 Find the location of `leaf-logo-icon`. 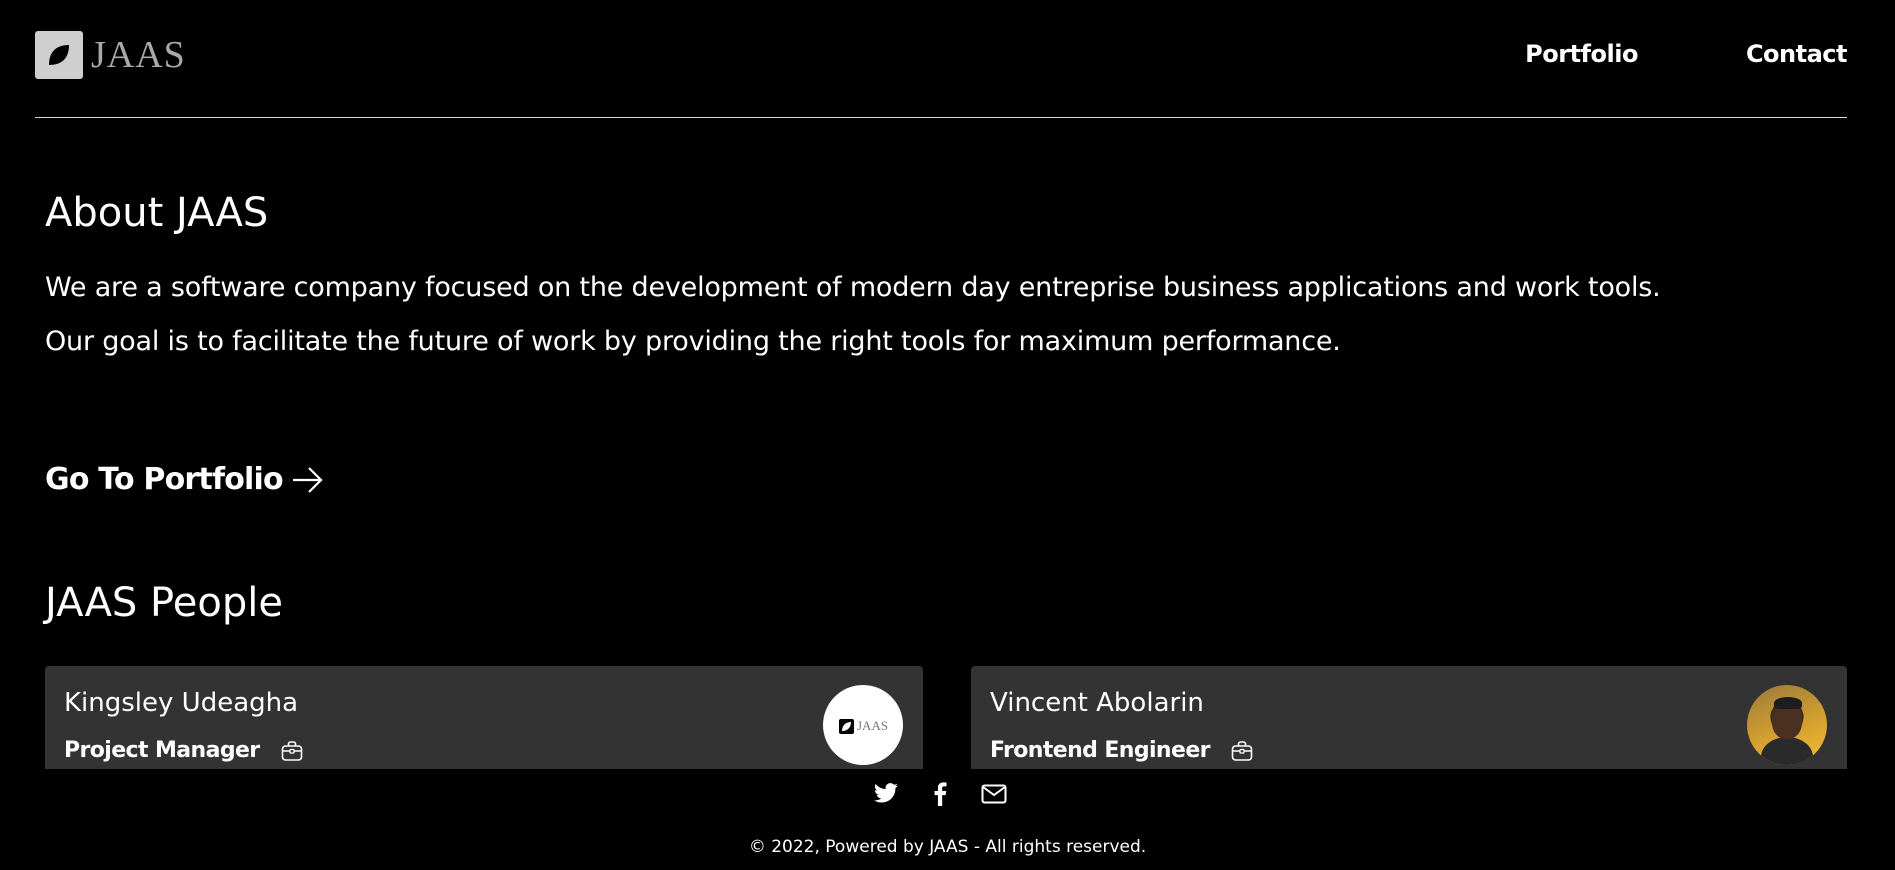

leaf-logo-icon is located at coordinates (59, 55).